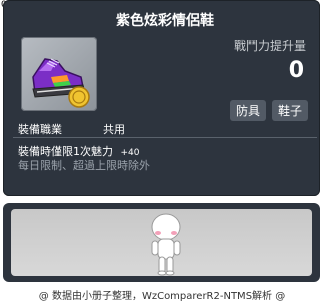 This screenshot has width=324, height=308. I want to click on item-name: 紫色炫彩情侶鞋, so click(165, 21).